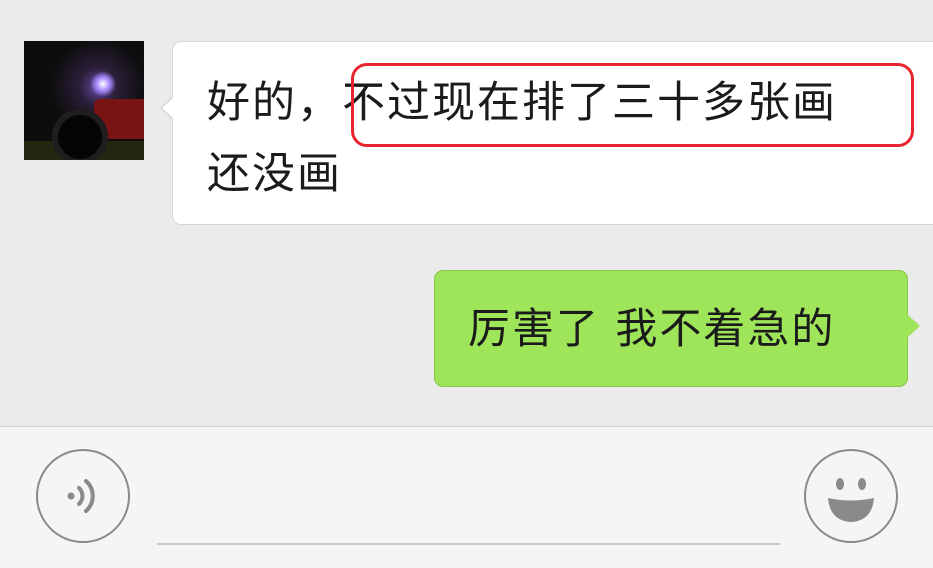 This screenshot has height=568, width=933. Describe the element at coordinates (80, 134) in the screenshot. I see `avatar-motorcycle-wheel` at that location.